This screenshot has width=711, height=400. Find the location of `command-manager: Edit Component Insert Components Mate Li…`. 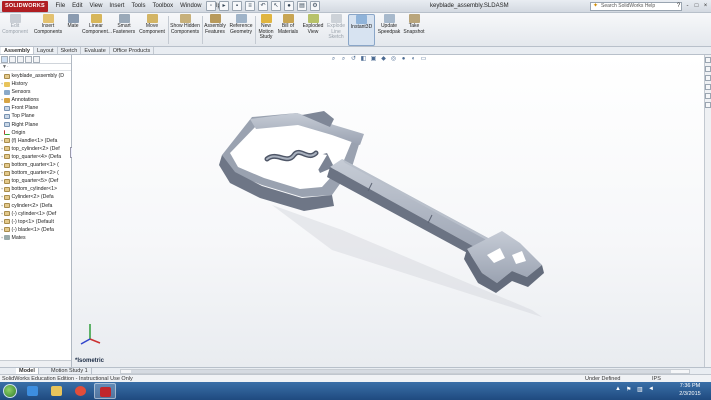

command-manager: Edit Component Insert Components Mate Li… is located at coordinates (355, 30).